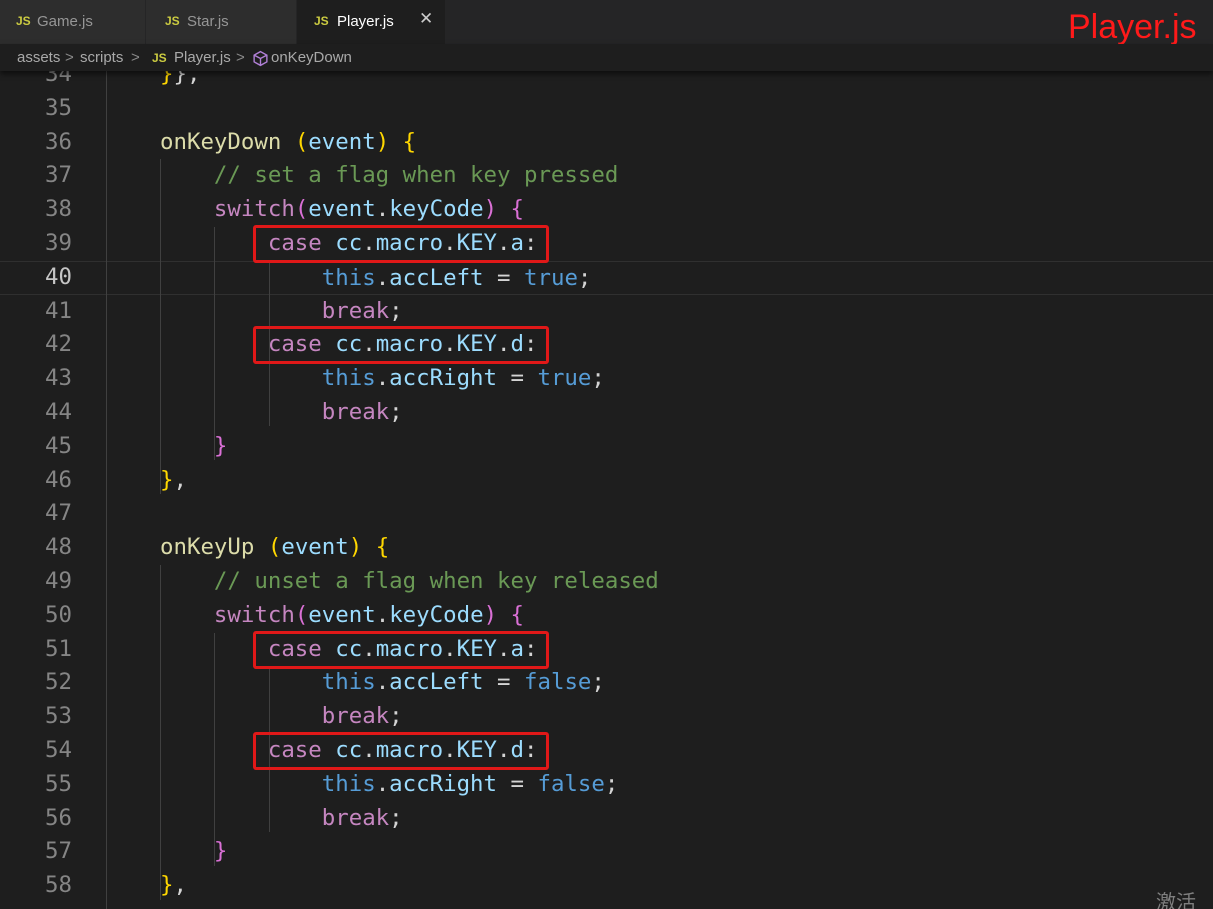 The height and width of the screenshot is (909, 1213). I want to click on code-token: {, so click(382, 547).